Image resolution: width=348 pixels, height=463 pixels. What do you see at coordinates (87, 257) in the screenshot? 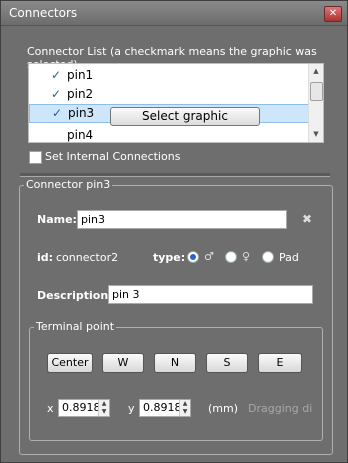
I see `id-value: connector2` at bounding box center [87, 257].